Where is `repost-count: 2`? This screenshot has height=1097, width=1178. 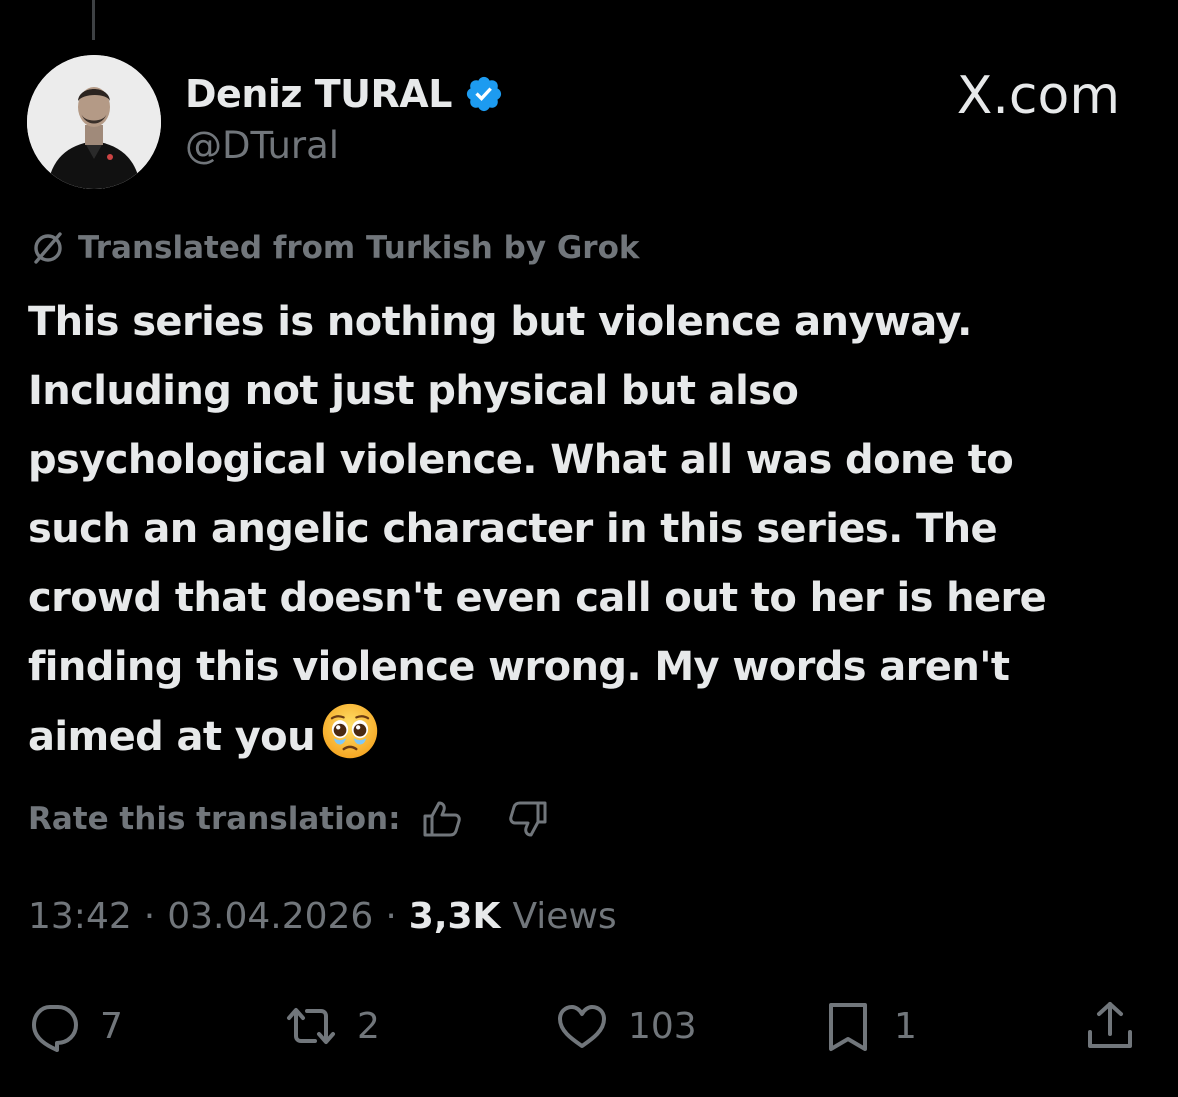 repost-count: 2 is located at coordinates (368, 1026).